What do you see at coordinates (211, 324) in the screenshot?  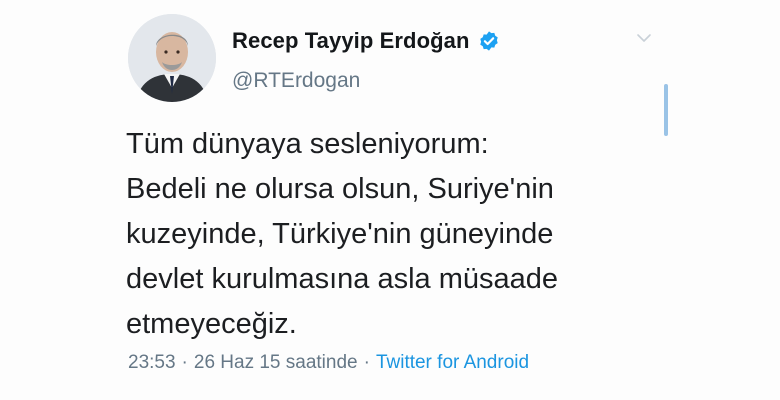 I see `tweet-text-line: etmeyeceğiz.` at bounding box center [211, 324].